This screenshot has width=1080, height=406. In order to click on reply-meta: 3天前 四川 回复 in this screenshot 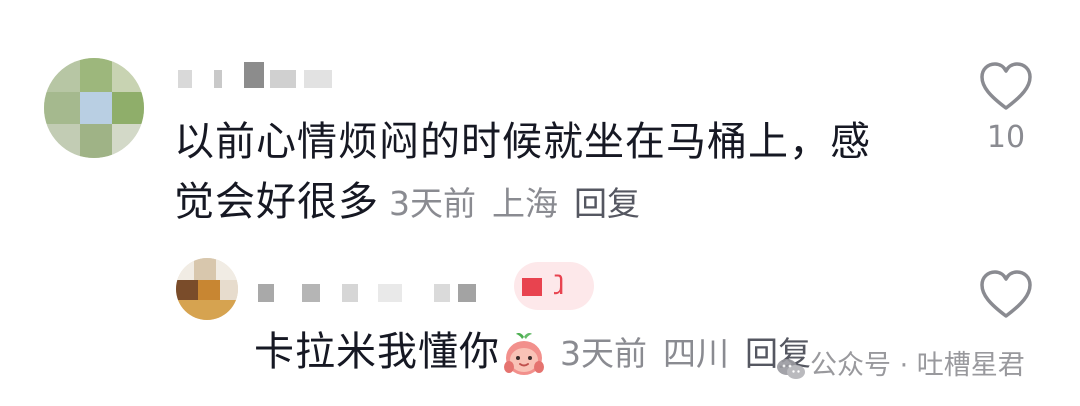, I will do `click(685, 353)`.